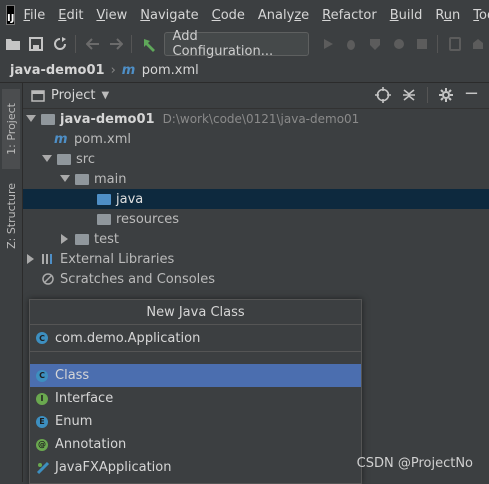 The height and width of the screenshot is (484, 489). I want to click on class-name-value: com.demo.Application, so click(128, 338).